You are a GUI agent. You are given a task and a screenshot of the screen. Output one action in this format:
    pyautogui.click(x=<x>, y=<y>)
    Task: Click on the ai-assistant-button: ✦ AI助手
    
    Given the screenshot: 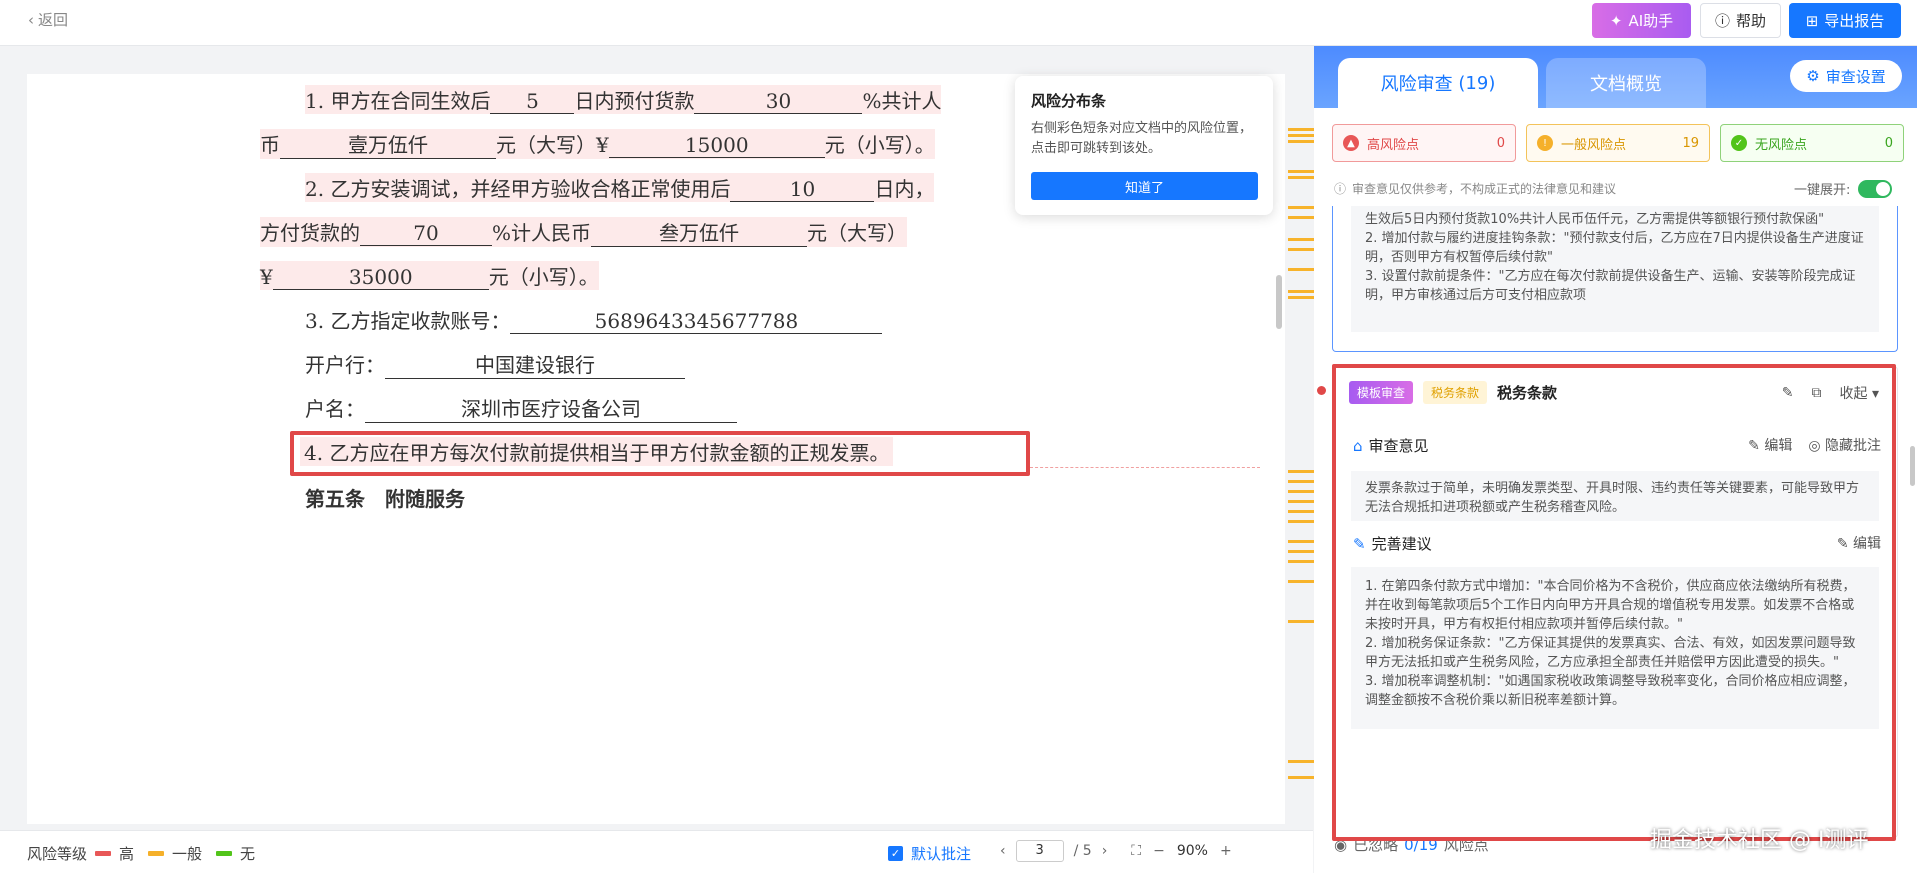 What is the action you would take?
    pyautogui.click(x=1641, y=20)
    